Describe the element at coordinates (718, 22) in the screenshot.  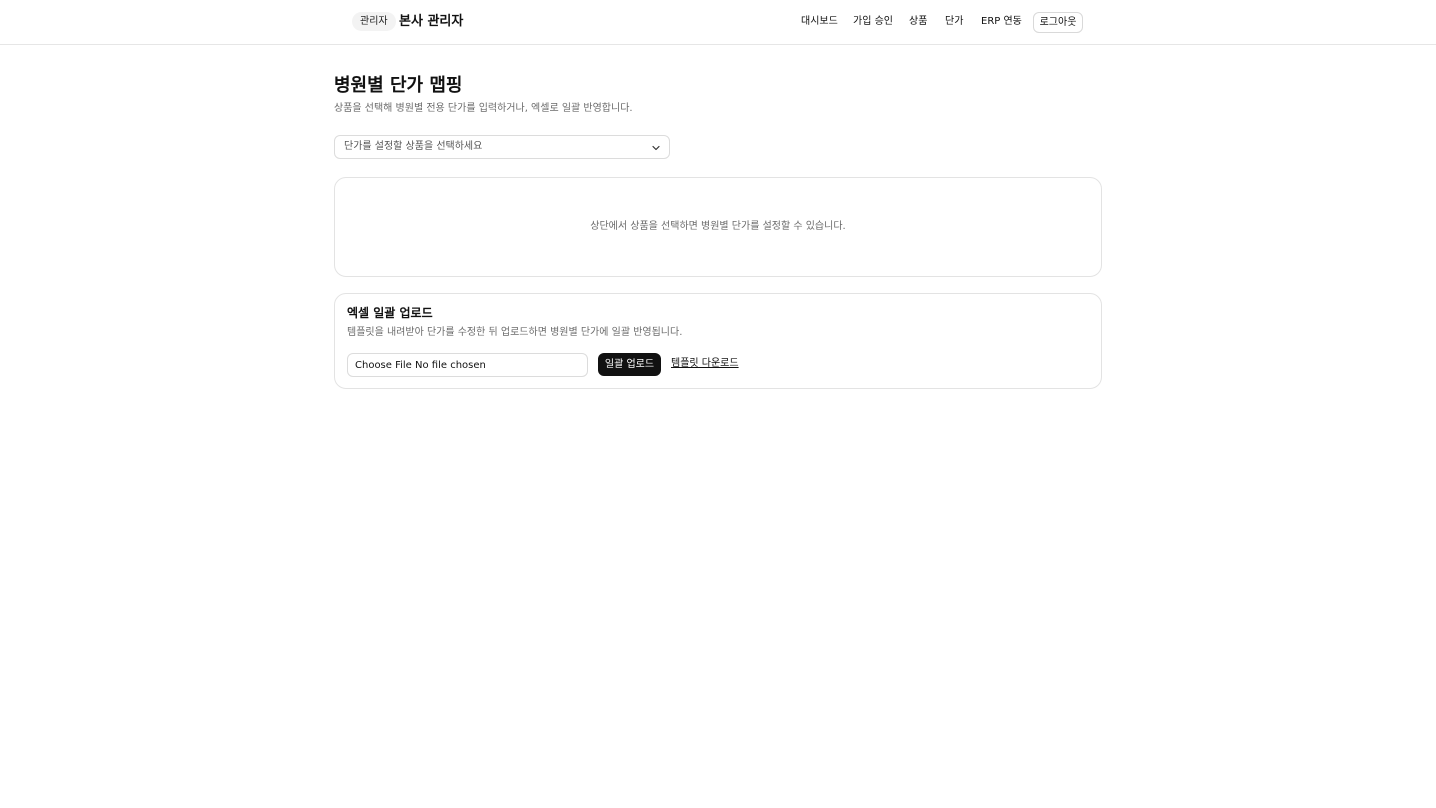
I see `top-navigation-bar: 관리자 본사 관리자 대시보드 가입 승인 상품 단가 ERP 연동 로그아웃` at that location.